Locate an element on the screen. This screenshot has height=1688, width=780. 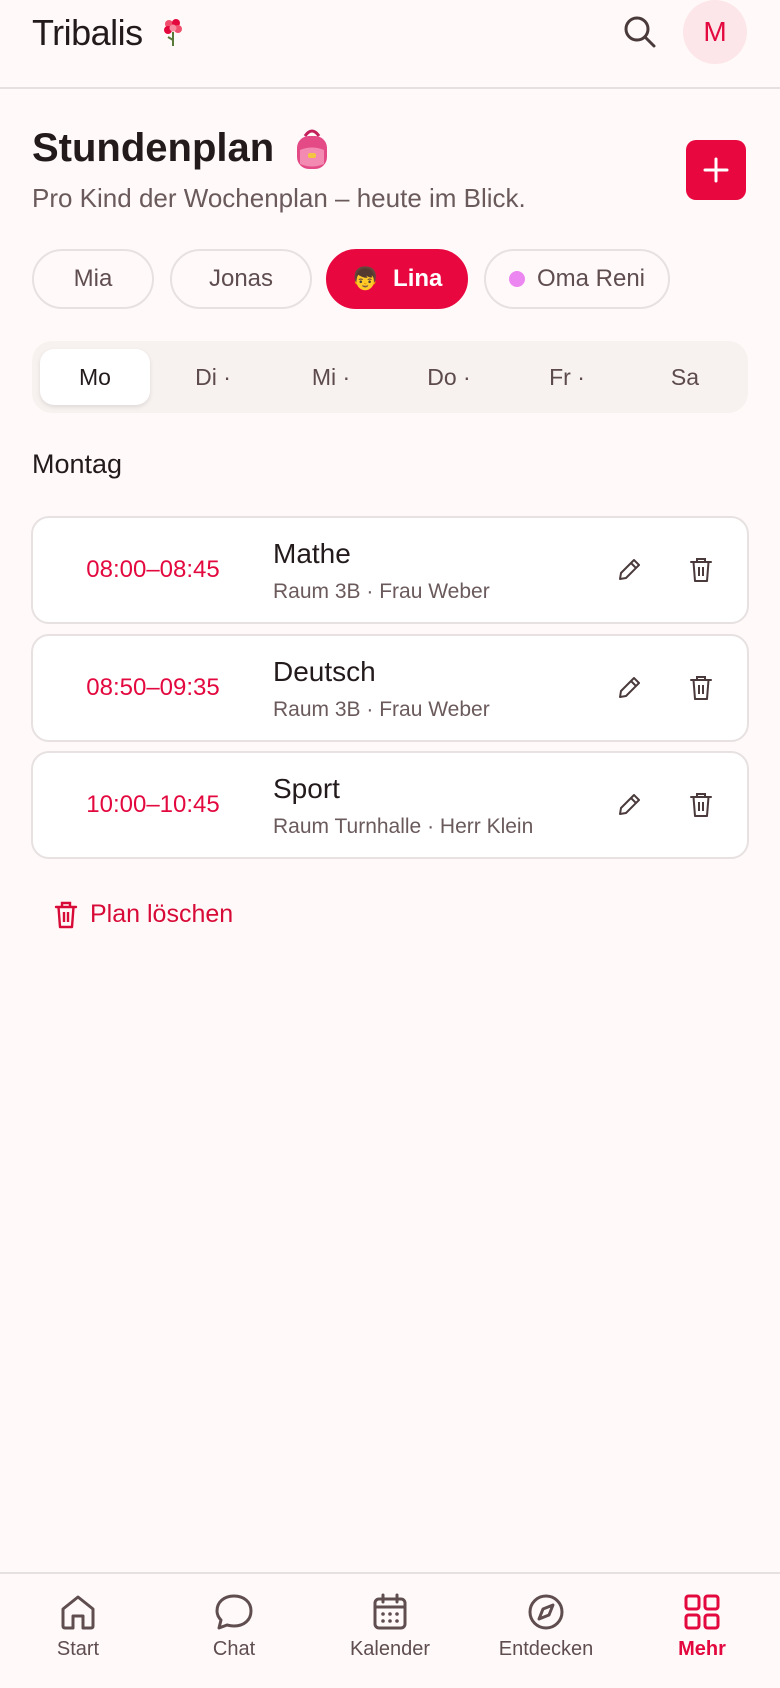
lesson-card: 08:00–08:45 Mathe Raum 3B · Frau Weber is located at coordinates (390, 570).